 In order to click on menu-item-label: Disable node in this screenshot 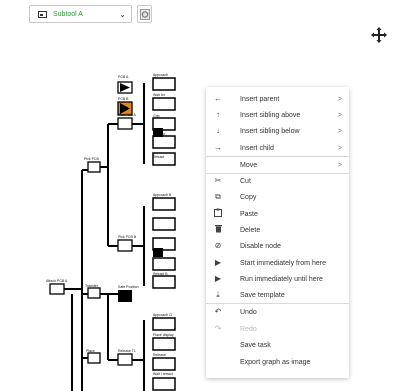, I will do `click(260, 246)`.